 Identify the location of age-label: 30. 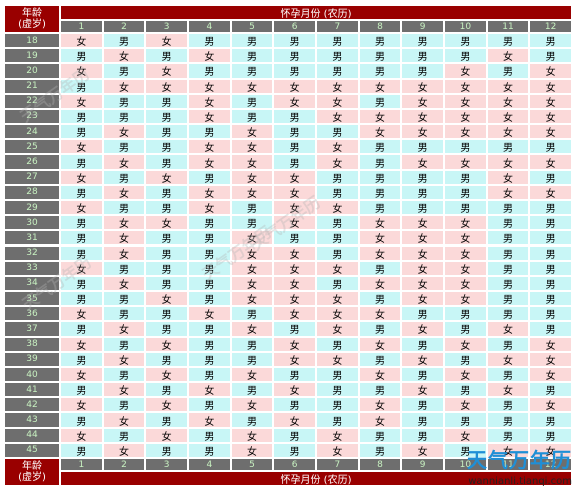
(32, 223).